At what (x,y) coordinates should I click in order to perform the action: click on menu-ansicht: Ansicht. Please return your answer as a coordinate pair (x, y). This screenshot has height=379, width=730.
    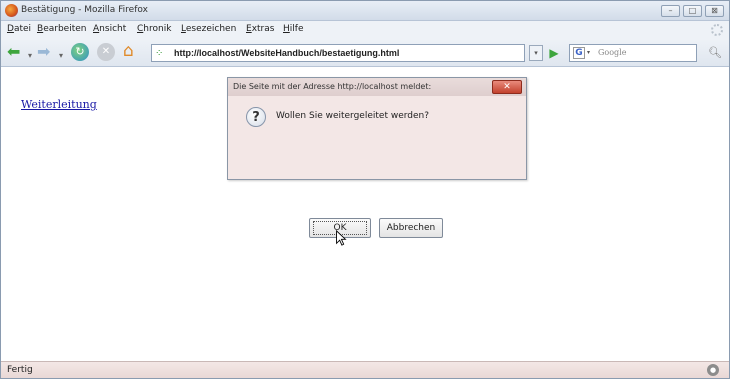
    Looking at the image, I should click on (109, 29).